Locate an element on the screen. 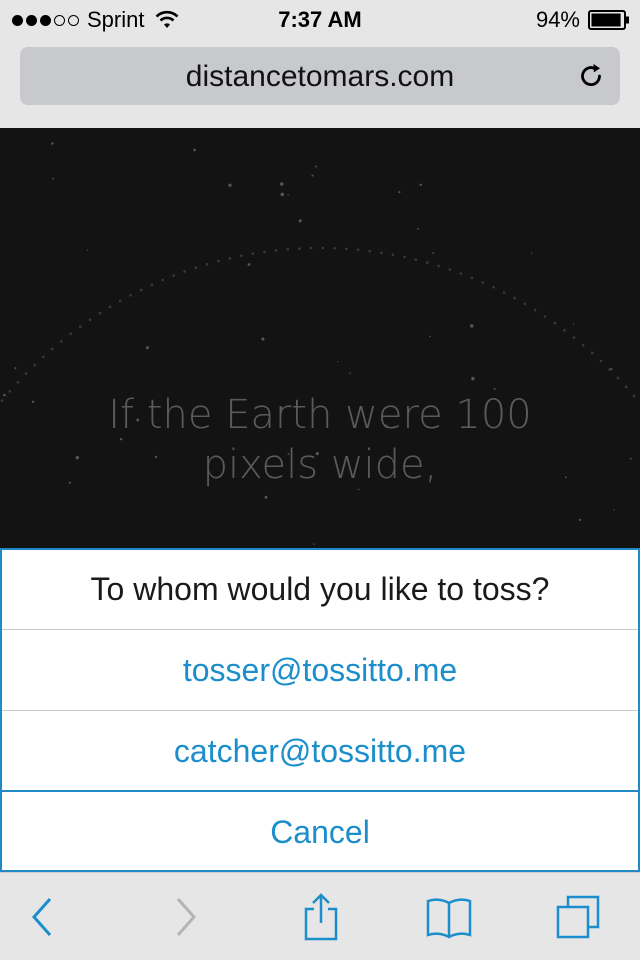 The image size is (640, 960). hero-line-2: pixels wide, is located at coordinates (320, 465).